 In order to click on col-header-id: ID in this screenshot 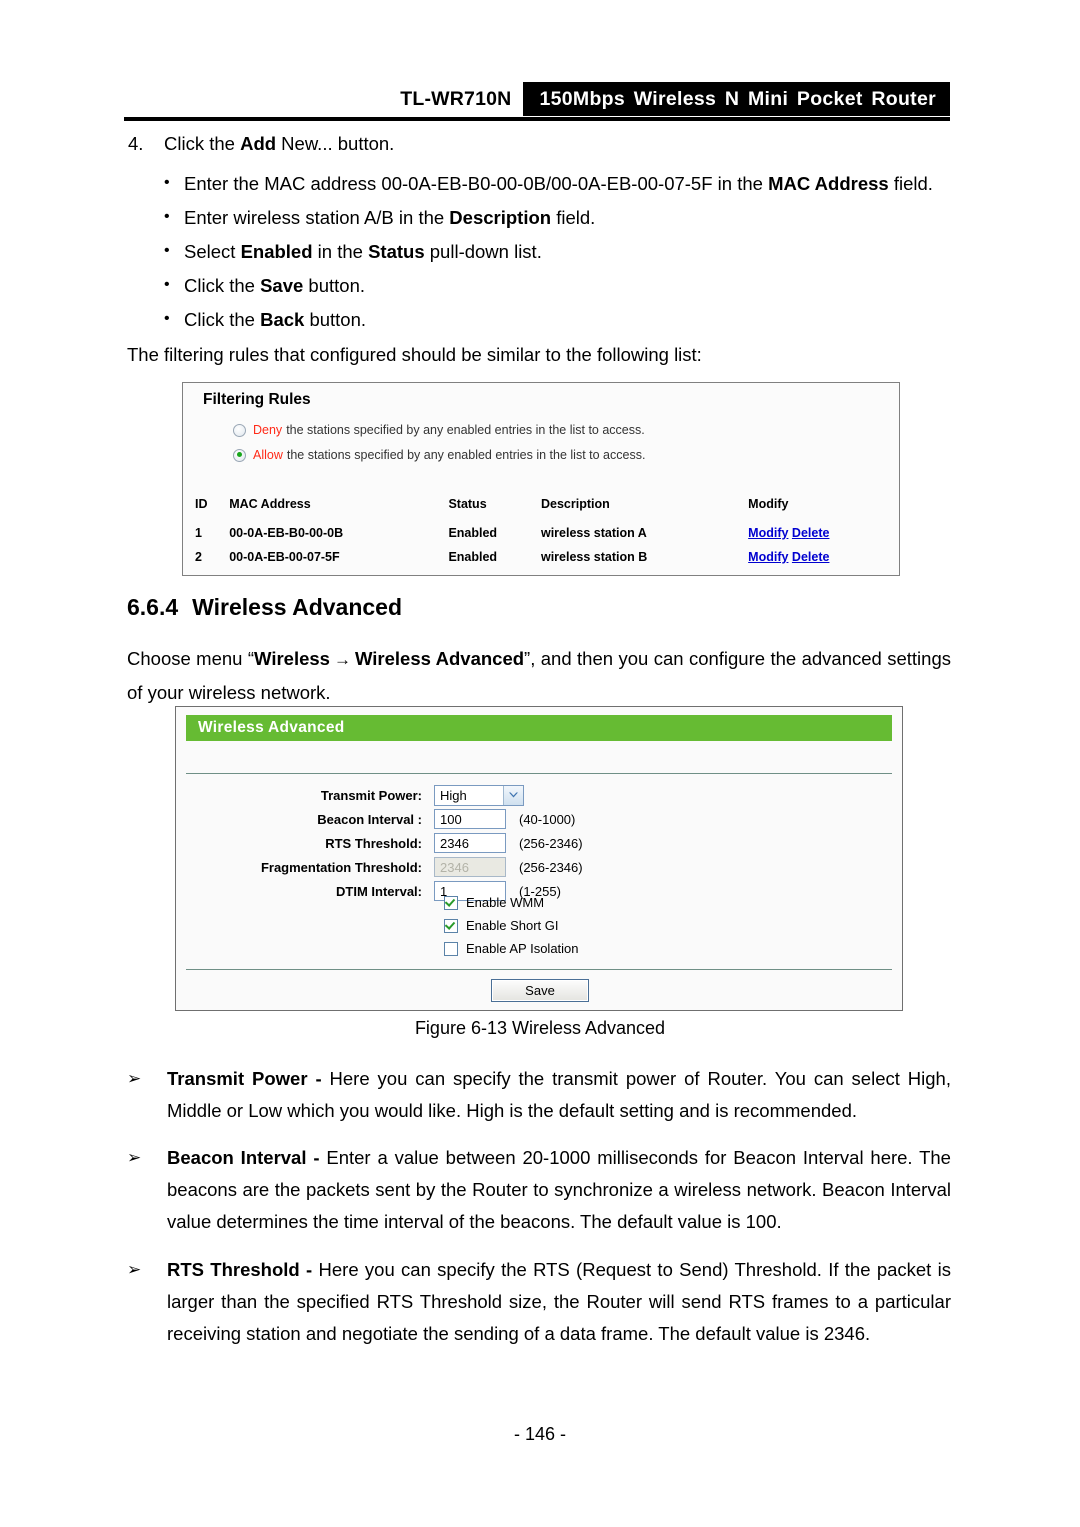, I will do `click(201, 504)`.